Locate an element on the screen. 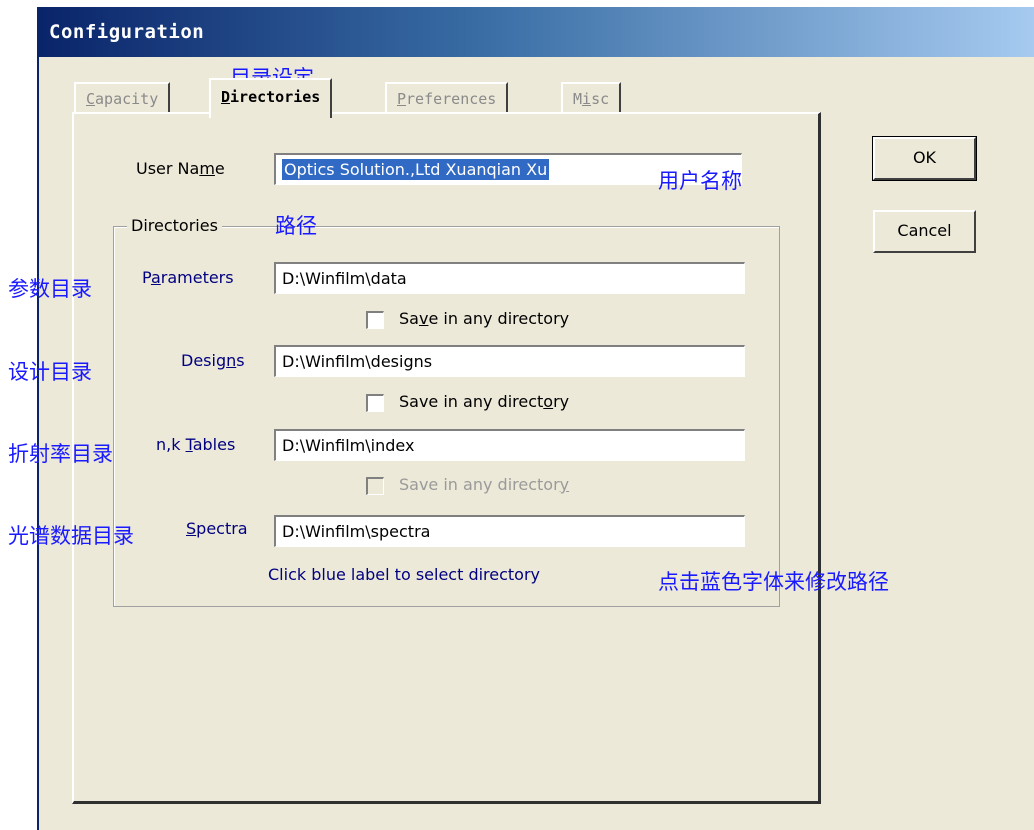 The width and height of the screenshot is (1034, 830). tab-capacity-mnemonic: C is located at coordinates (91, 99).